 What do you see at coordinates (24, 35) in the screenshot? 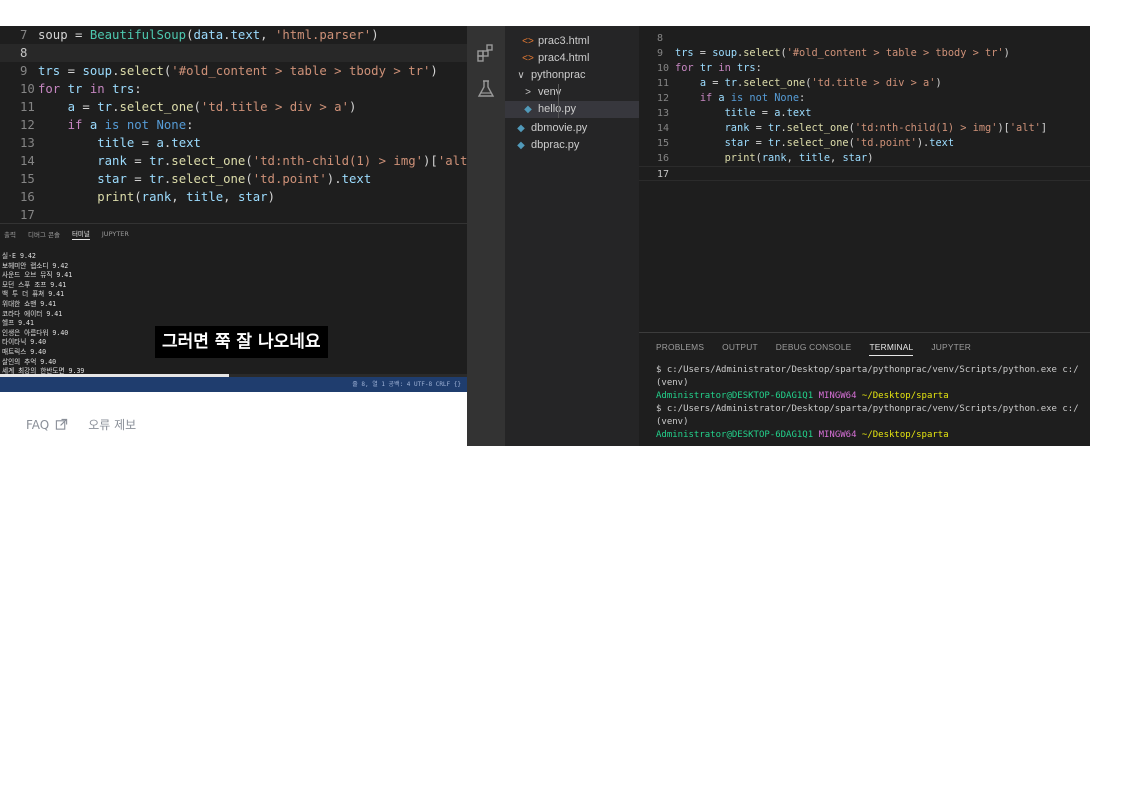
I see `line-number: 7` at bounding box center [24, 35].